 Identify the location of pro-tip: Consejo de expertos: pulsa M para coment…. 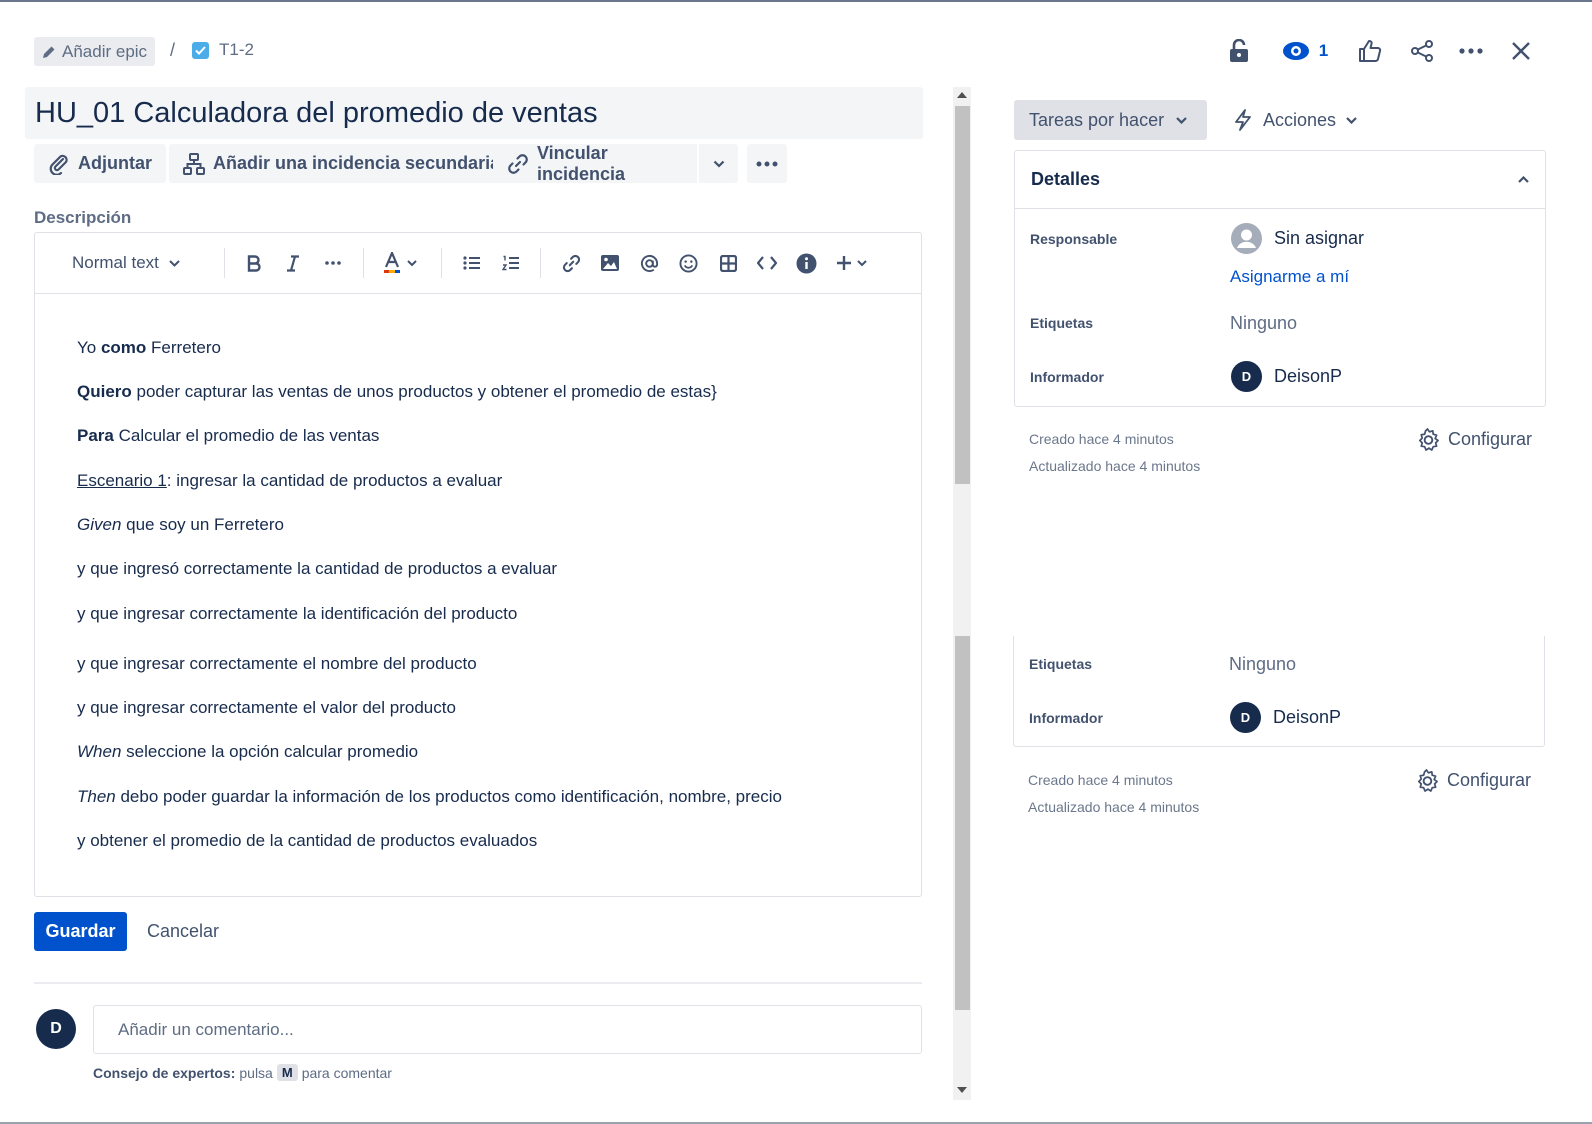
(242, 1072).